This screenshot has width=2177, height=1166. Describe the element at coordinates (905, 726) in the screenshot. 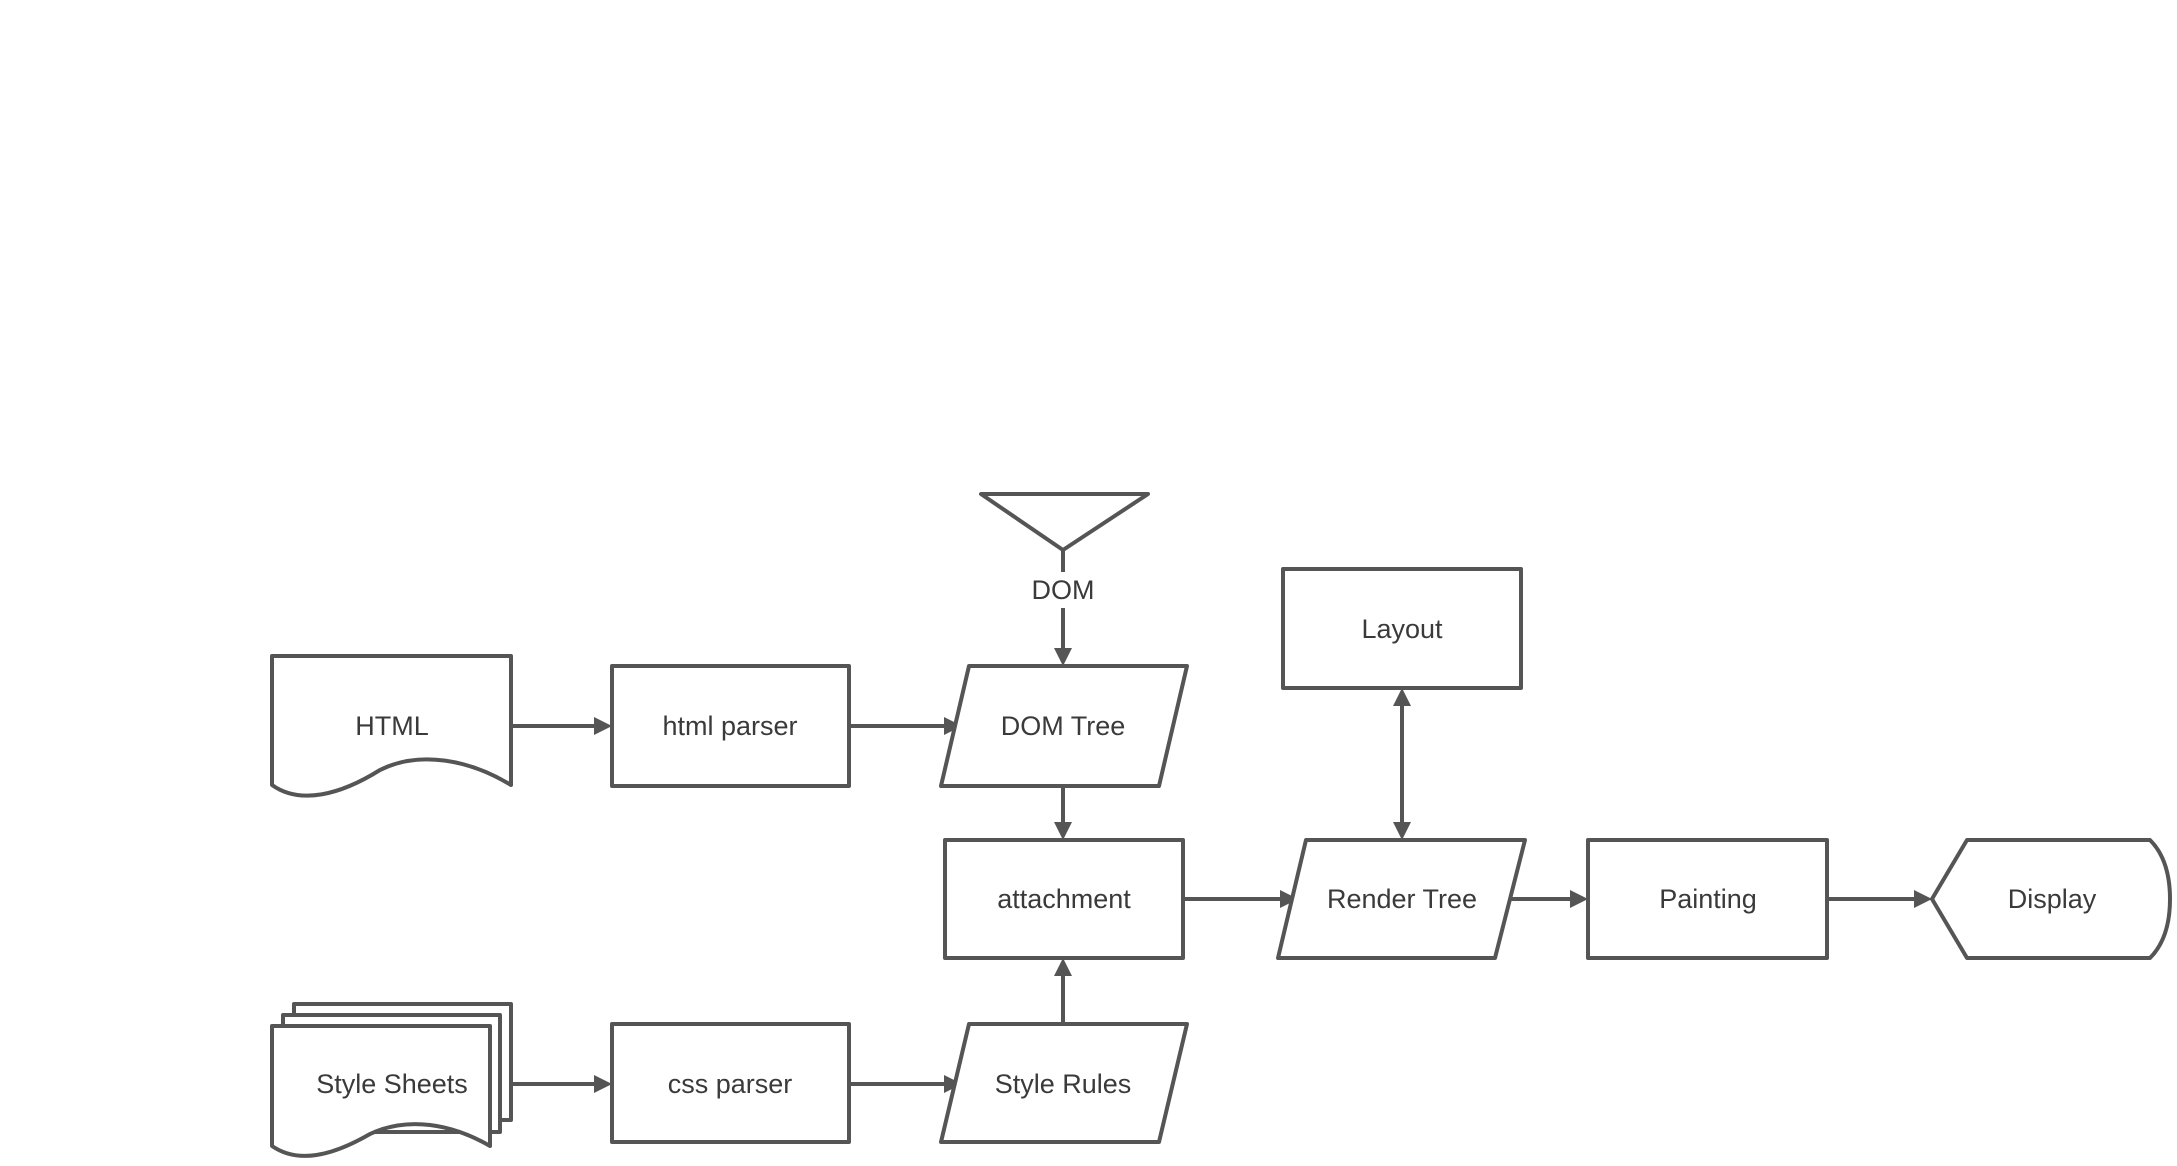

I see `edge-html-parser-to-dom-tree` at that location.